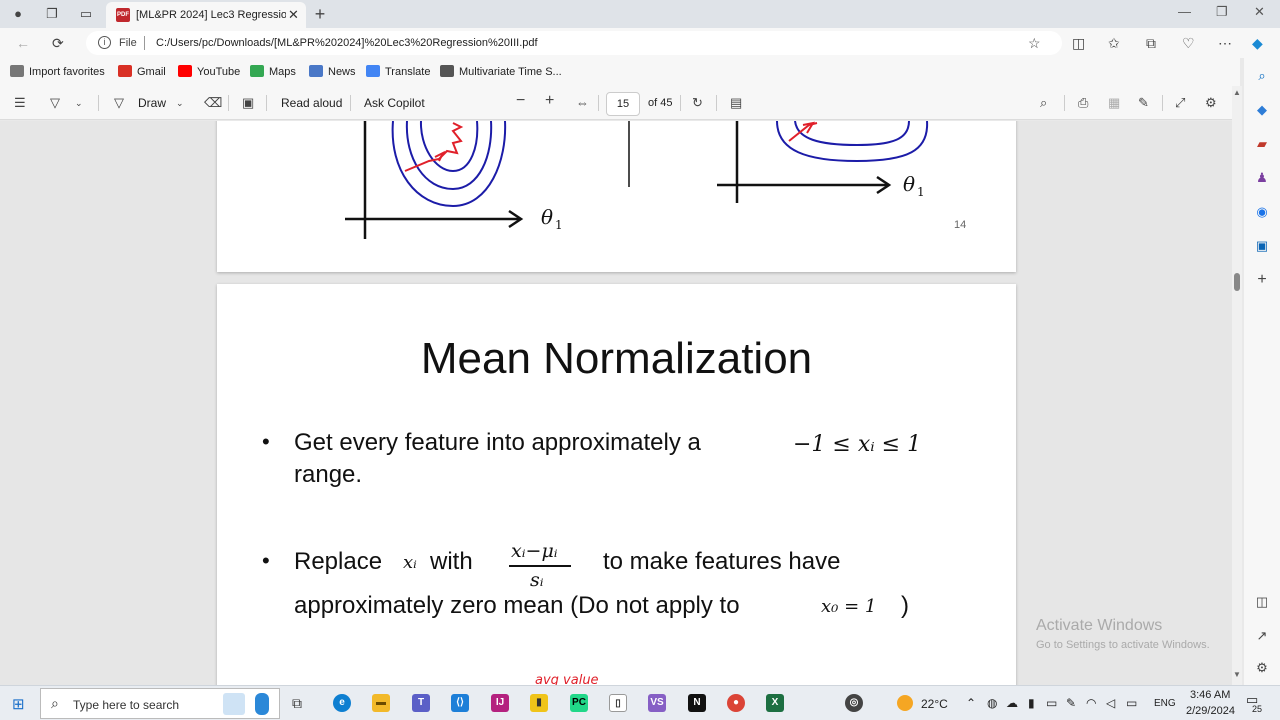  What do you see at coordinates (206, 15) in the screenshot?
I see `tab-active-pdf: PDF [ML&PR 2024] Lec3 Regression II ✕` at bounding box center [206, 15].